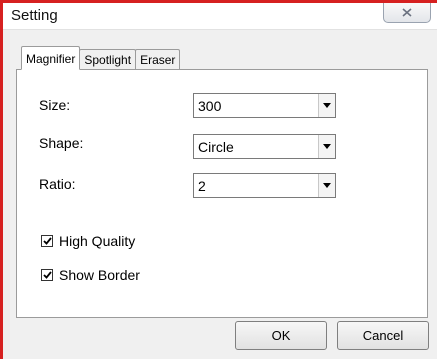 Image resolution: width=437 pixels, height=359 pixels. I want to click on ratio-value: 2, so click(202, 186).